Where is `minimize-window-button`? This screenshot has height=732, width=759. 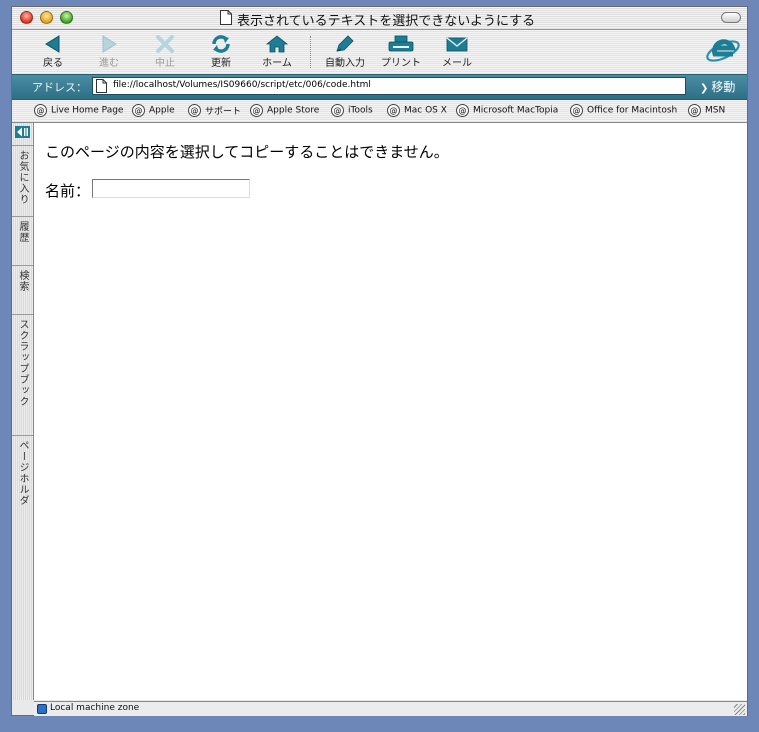
minimize-window-button is located at coordinates (46, 17).